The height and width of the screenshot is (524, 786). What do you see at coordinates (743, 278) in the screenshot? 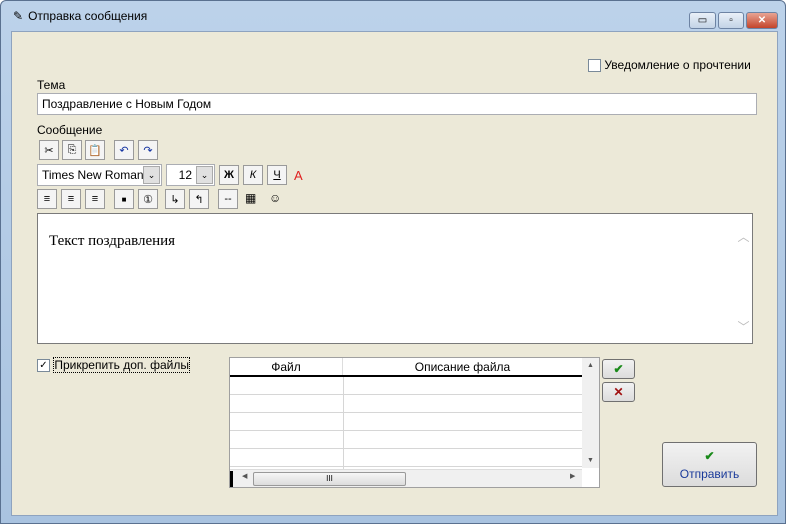
I see `vertical-scrollbar: ︿ ﹀` at bounding box center [743, 278].